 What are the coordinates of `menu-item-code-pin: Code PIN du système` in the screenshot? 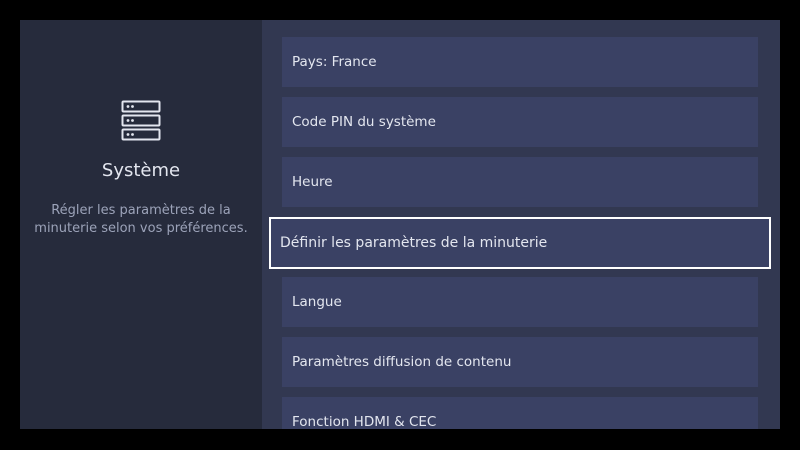 It's located at (520, 122).